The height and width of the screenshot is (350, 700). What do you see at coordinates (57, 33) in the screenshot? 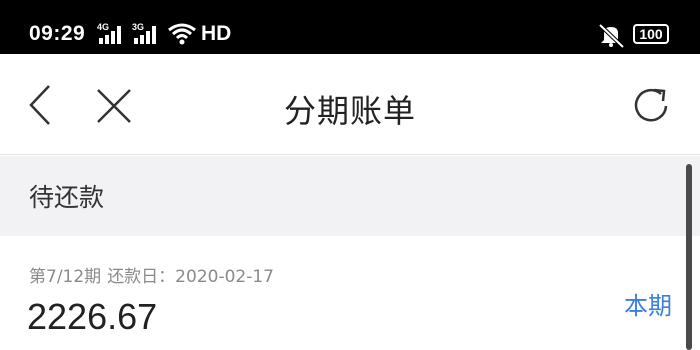
I see `status-time: 09:29` at bounding box center [57, 33].